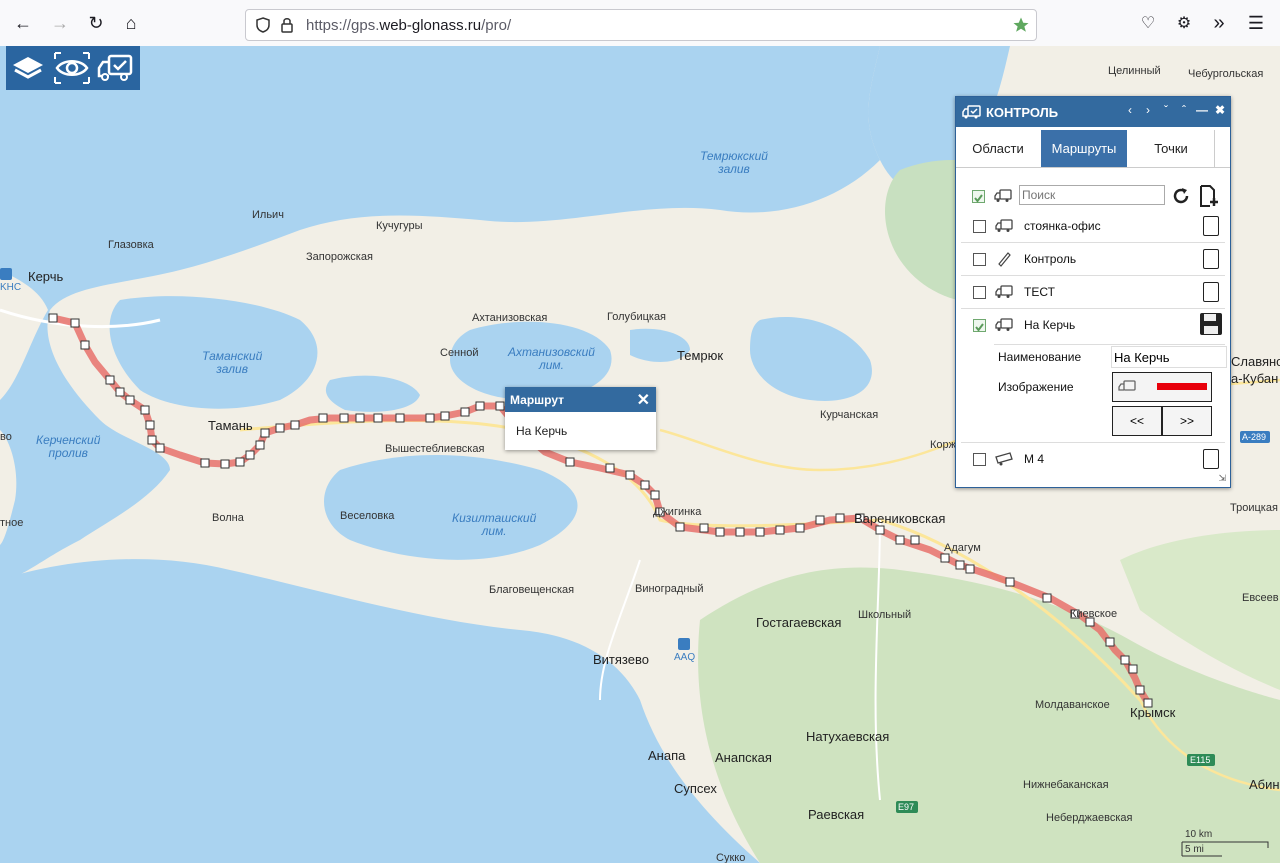 This screenshot has height=863, width=1280. I want to click on home-icon: ⌂, so click(131, 23).